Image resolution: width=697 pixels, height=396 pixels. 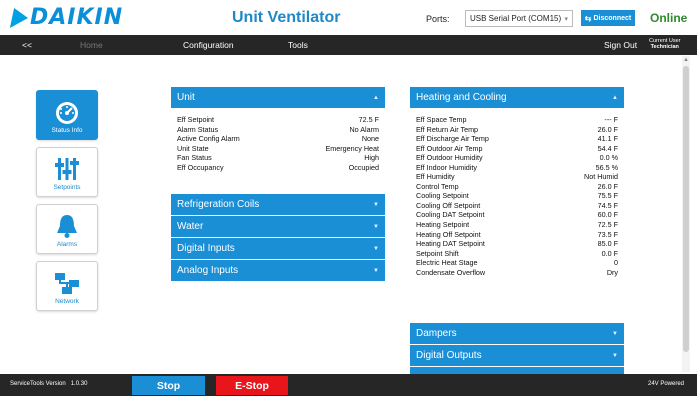 What do you see at coordinates (278, 226) in the screenshot?
I see `water-panel-header: Water ▼` at bounding box center [278, 226].